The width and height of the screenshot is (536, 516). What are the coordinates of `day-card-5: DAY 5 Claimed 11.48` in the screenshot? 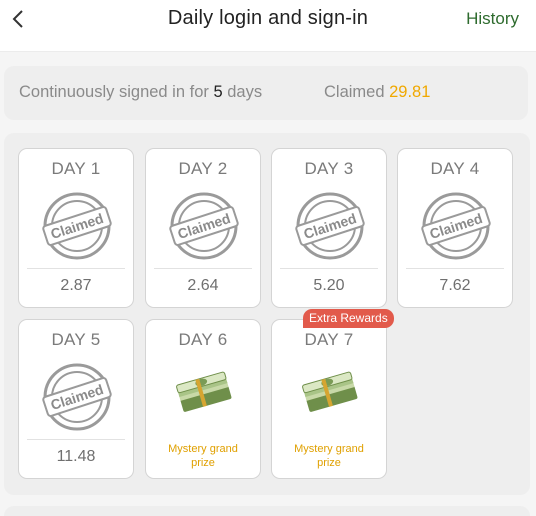 It's located at (76, 399).